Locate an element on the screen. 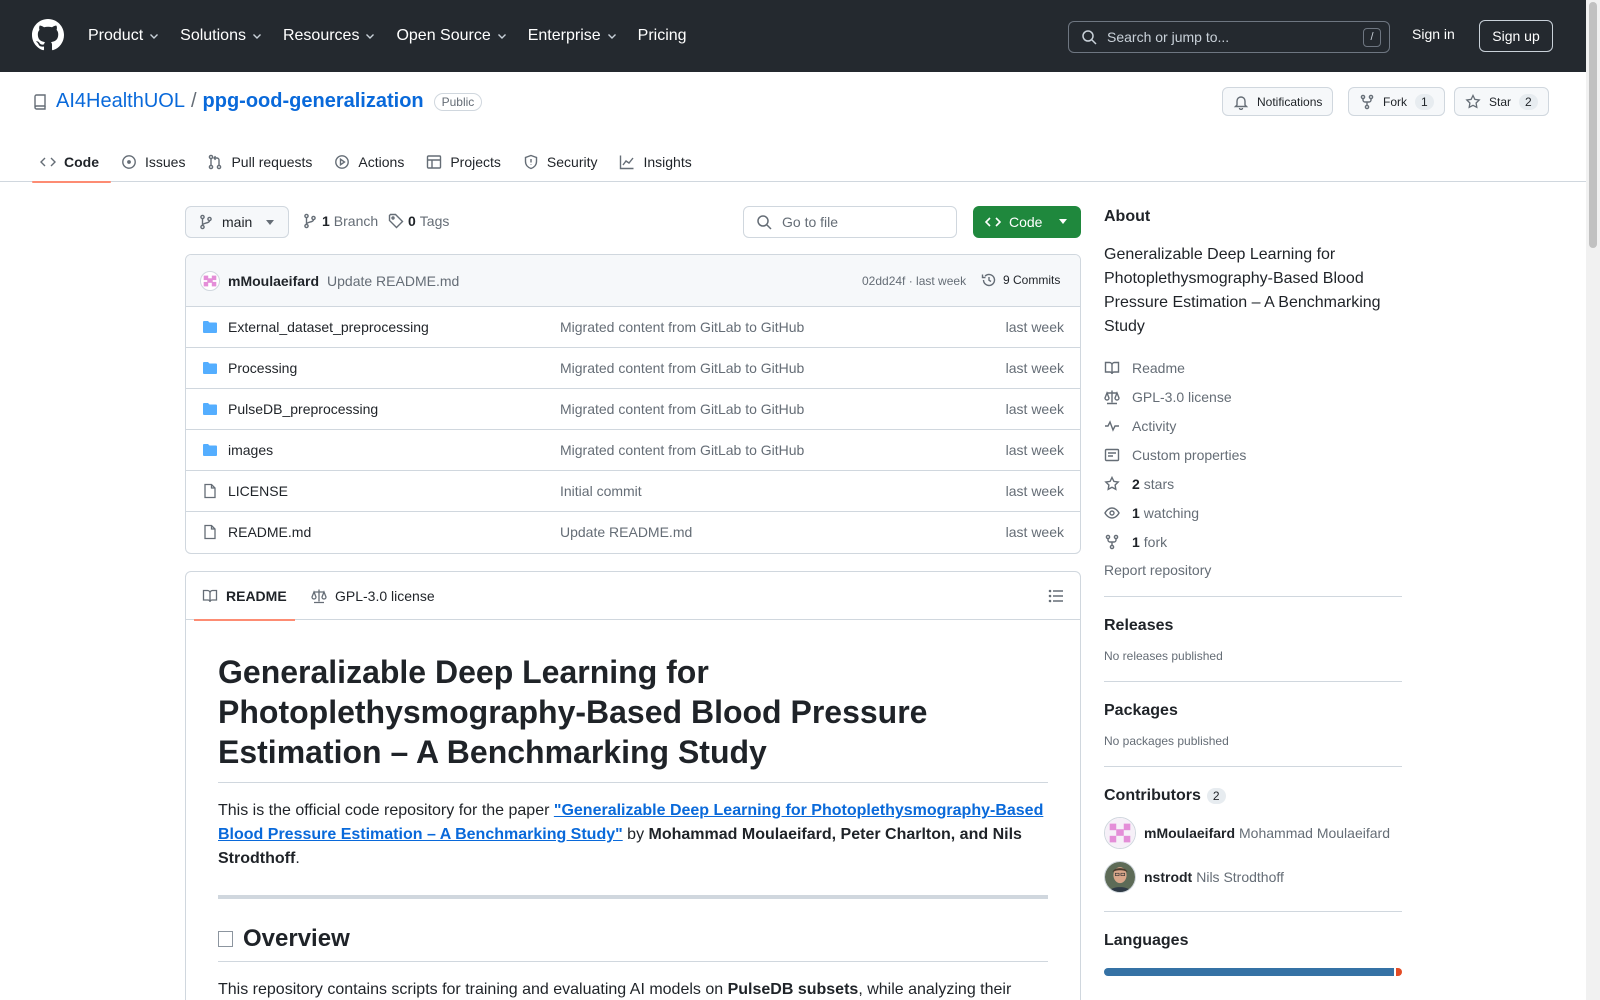 The image size is (1600, 1000). tab-license: GPL-3.0 license is located at coordinates (373, 596).